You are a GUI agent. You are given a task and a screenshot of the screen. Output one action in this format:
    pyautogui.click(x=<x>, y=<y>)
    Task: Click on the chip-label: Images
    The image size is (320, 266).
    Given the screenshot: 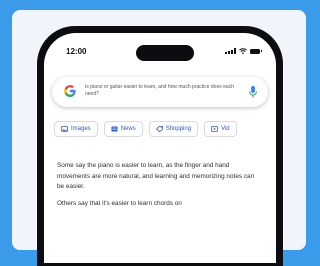 What is the action you would take?
    pyautogui.click(x=81, y=129)
    